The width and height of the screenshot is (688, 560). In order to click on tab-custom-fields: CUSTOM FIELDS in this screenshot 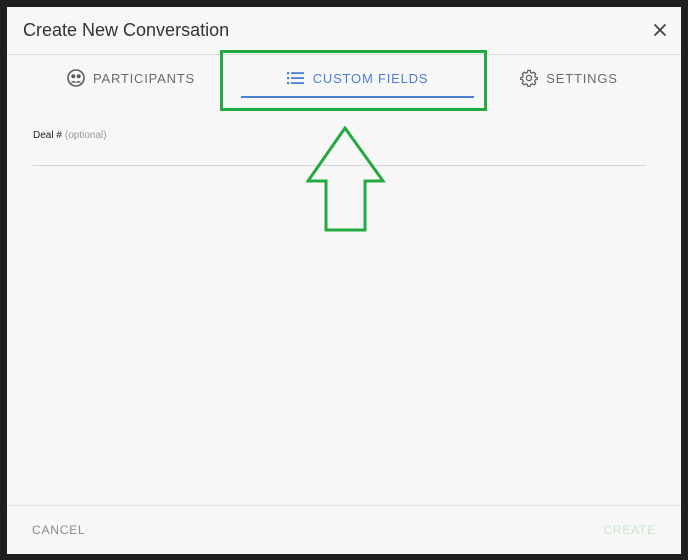, I will do `click(357, 78)`.